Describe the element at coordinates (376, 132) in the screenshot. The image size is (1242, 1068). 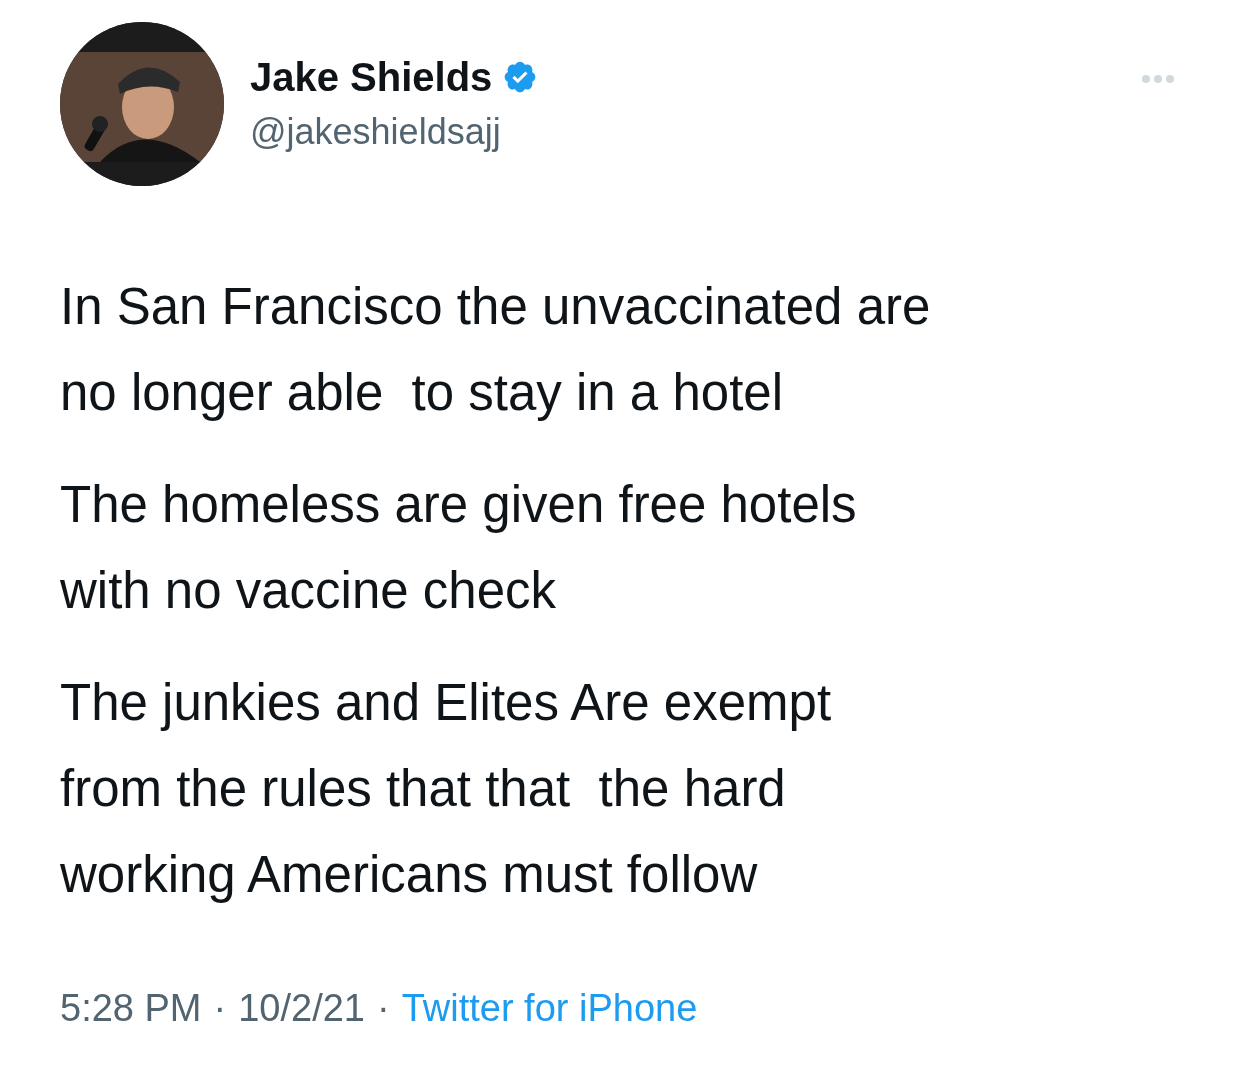
I see `author-handle: @jakeshieldsajj` at that location.